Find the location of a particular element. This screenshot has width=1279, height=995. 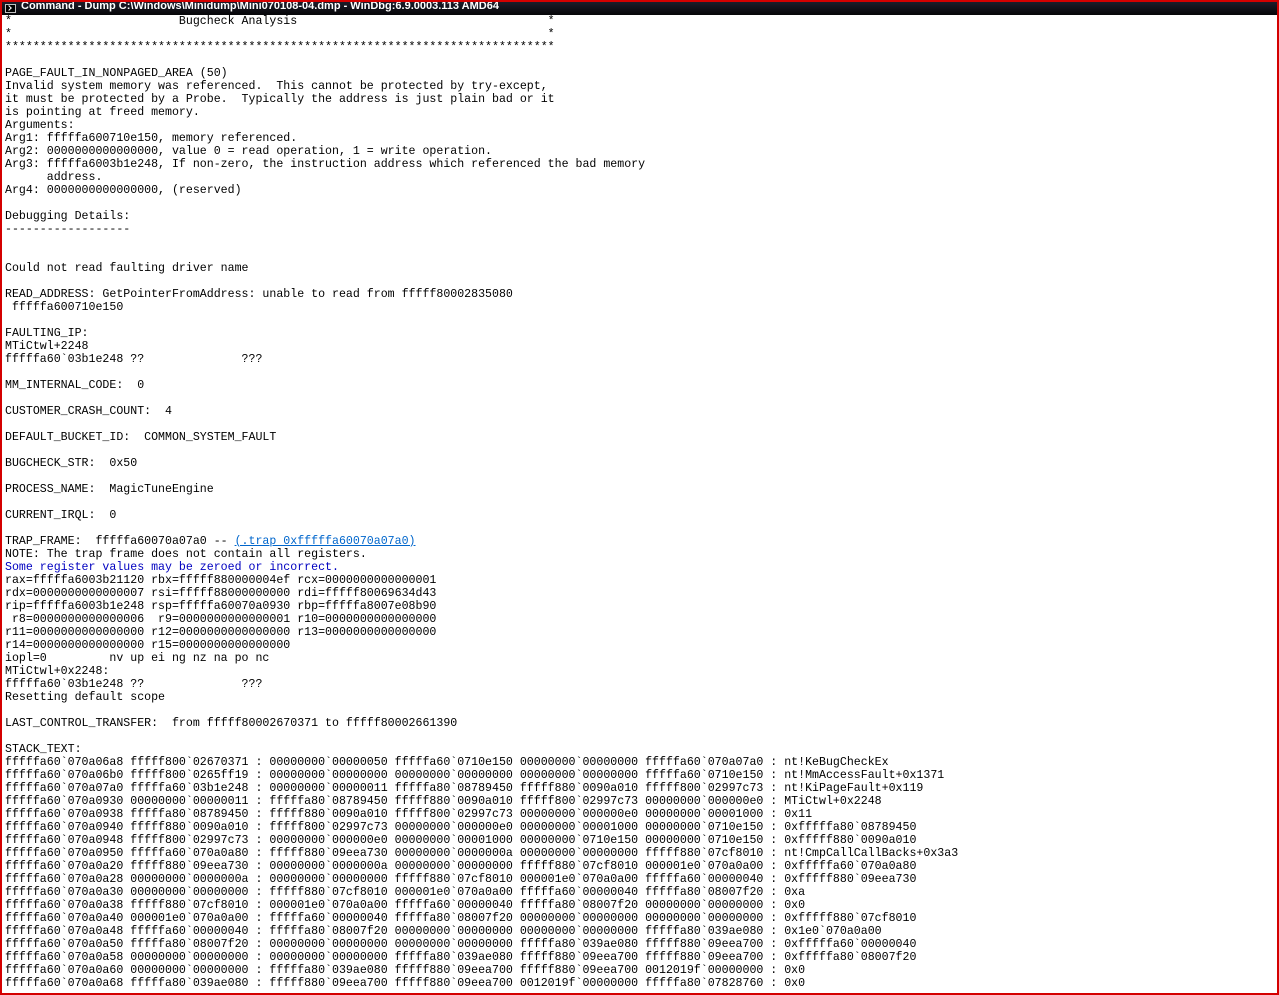

output-line-text: Resetting default scope is located at coordinates (85, 697).